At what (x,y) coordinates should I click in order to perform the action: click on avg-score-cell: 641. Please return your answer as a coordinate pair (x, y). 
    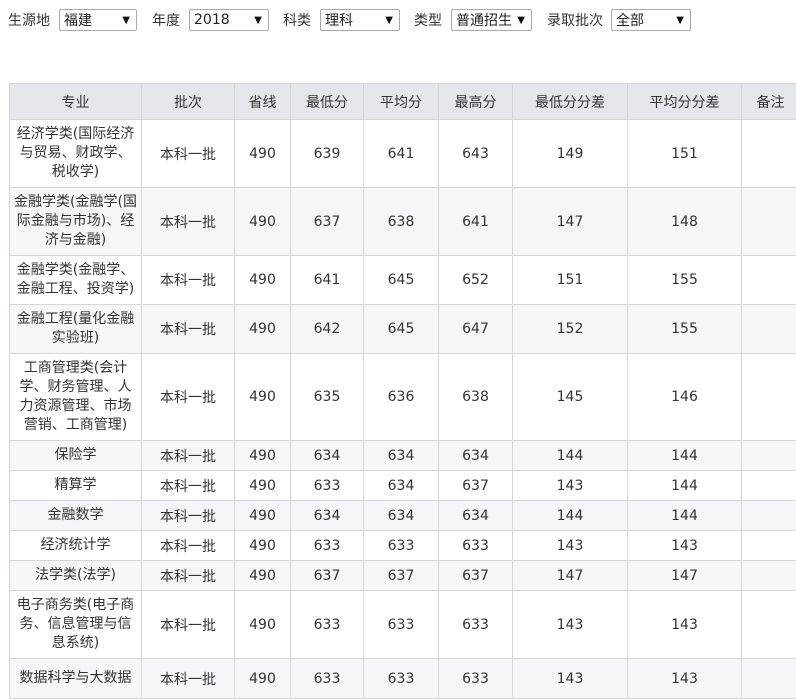
    Looking at the image, I should click on (401, 154).